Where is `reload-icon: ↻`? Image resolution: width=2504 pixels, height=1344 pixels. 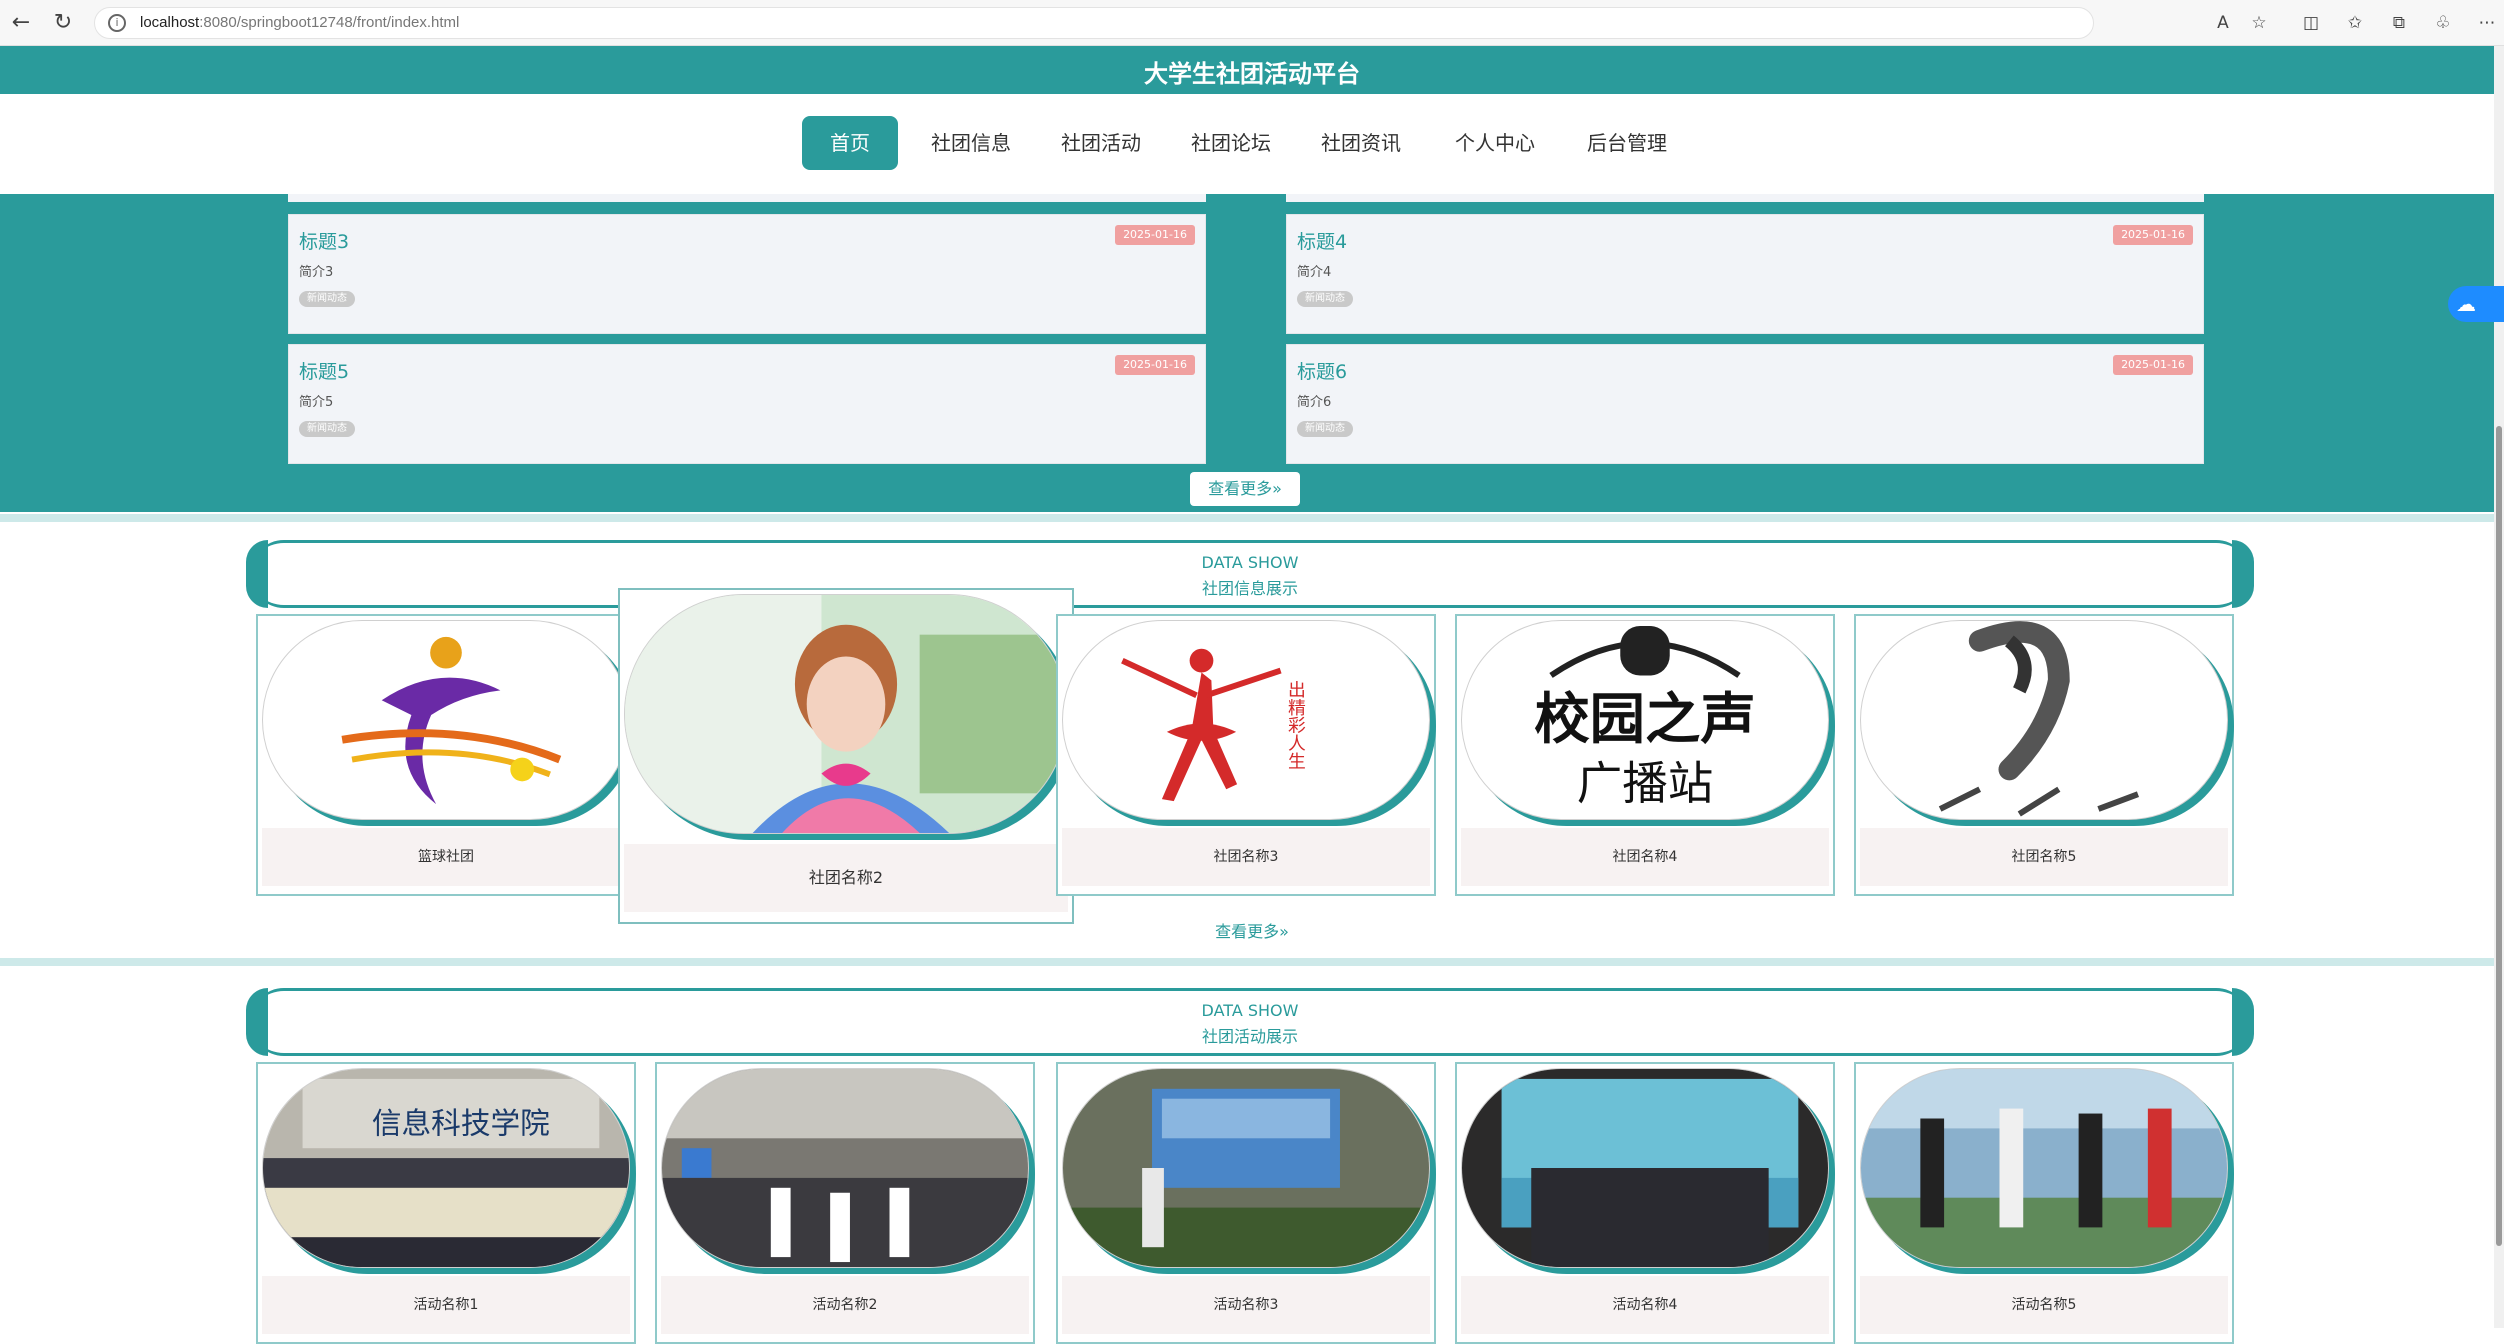
reload-icon: ↻ is located at coordinates (63, 23).